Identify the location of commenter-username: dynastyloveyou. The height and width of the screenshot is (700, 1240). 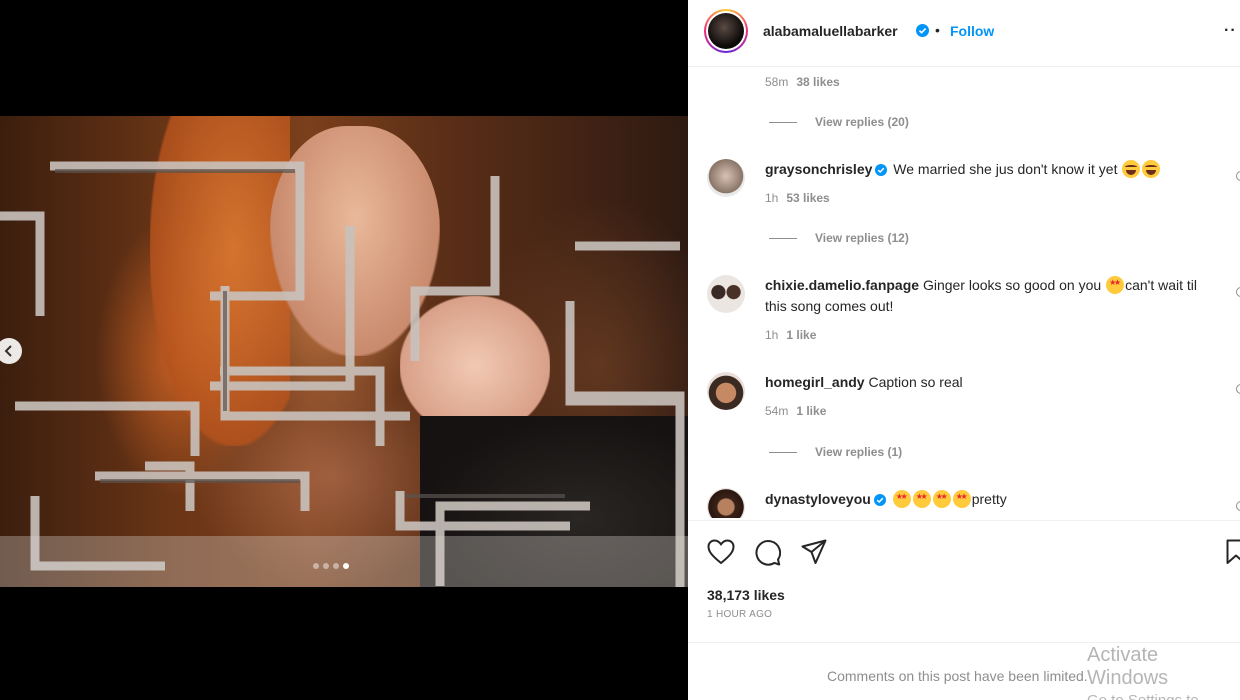
(818, 499).